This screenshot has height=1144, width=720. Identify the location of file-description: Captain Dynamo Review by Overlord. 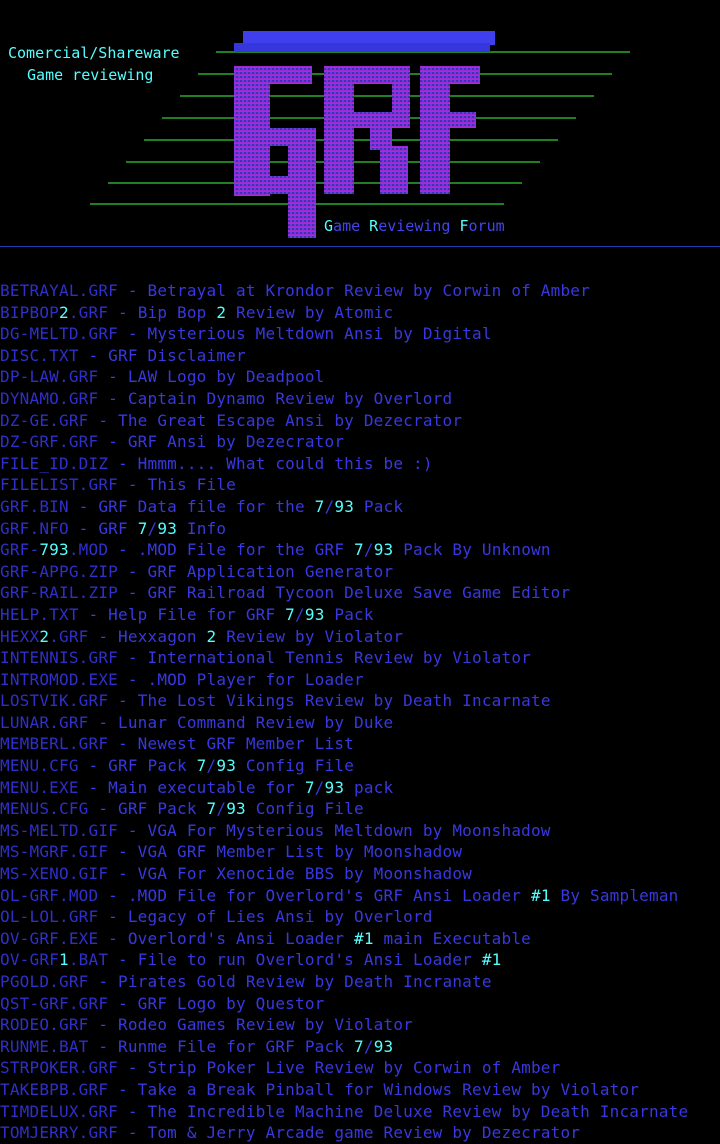
(290, 398).